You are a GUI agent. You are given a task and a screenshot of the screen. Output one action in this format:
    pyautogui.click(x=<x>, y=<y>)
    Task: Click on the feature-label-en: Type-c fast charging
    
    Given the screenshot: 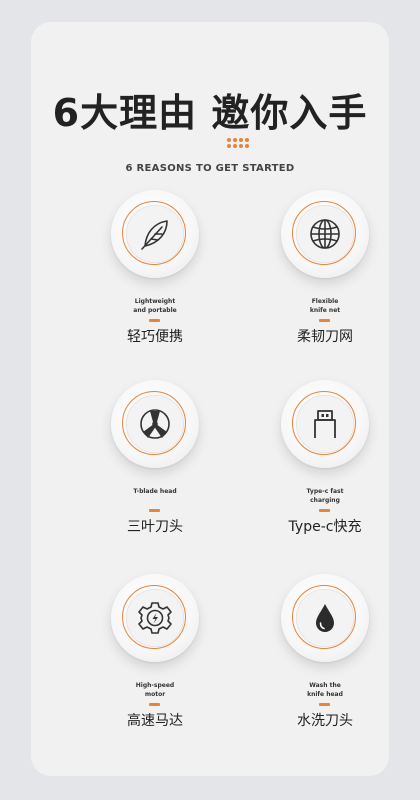 What is the action you would take?
    pyautogui.click(x=325, y=496)
    